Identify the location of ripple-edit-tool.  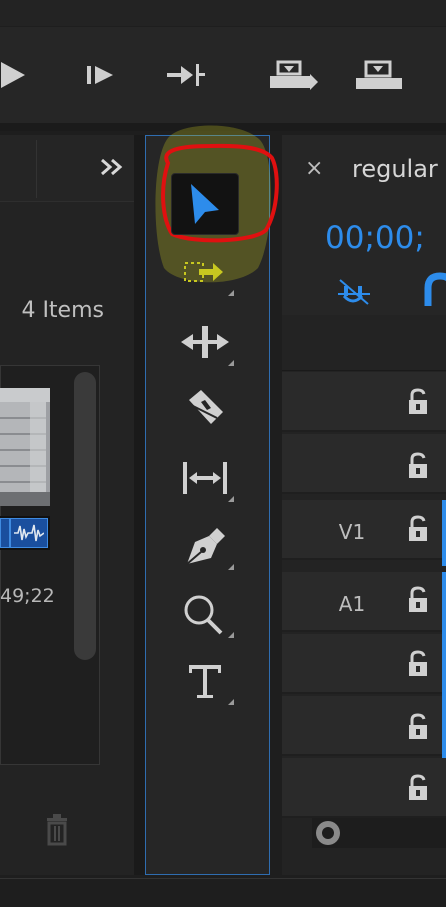
(205, 342).